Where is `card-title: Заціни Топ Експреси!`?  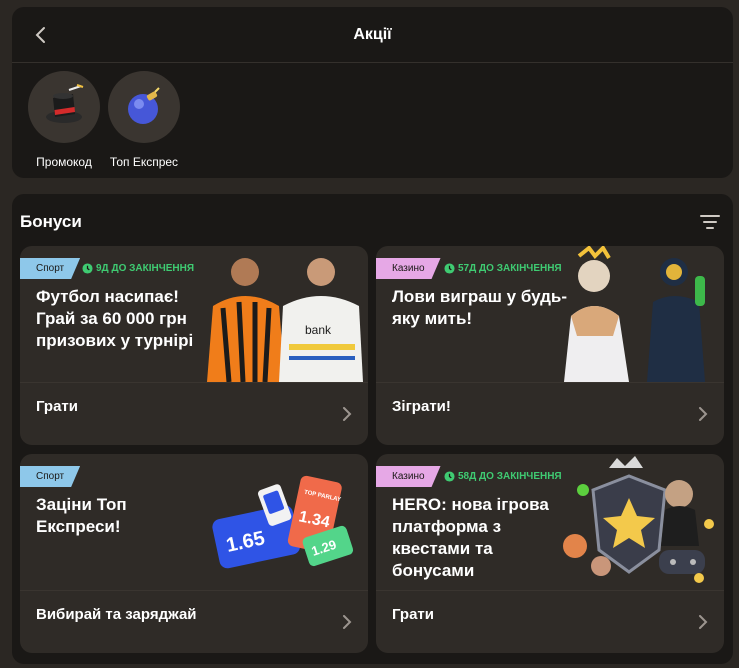
card-title: Заціни Топ Експреси! is located at coordinates (81, 515).